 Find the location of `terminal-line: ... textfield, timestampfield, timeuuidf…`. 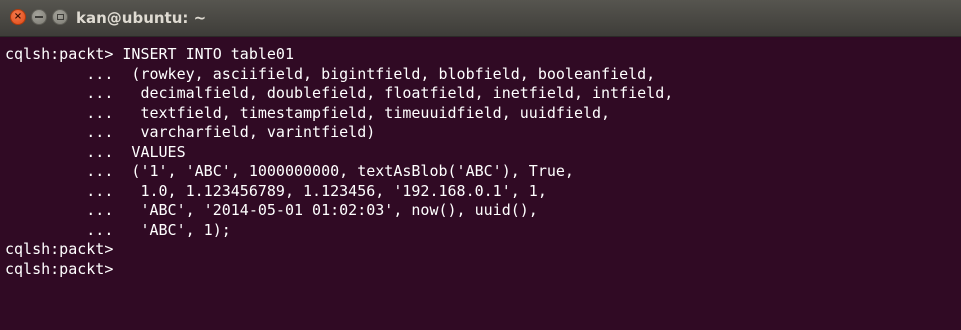

terminal-line: ... textfield, timestampfield, timeuuidf… is located at coordinates (308, 112).